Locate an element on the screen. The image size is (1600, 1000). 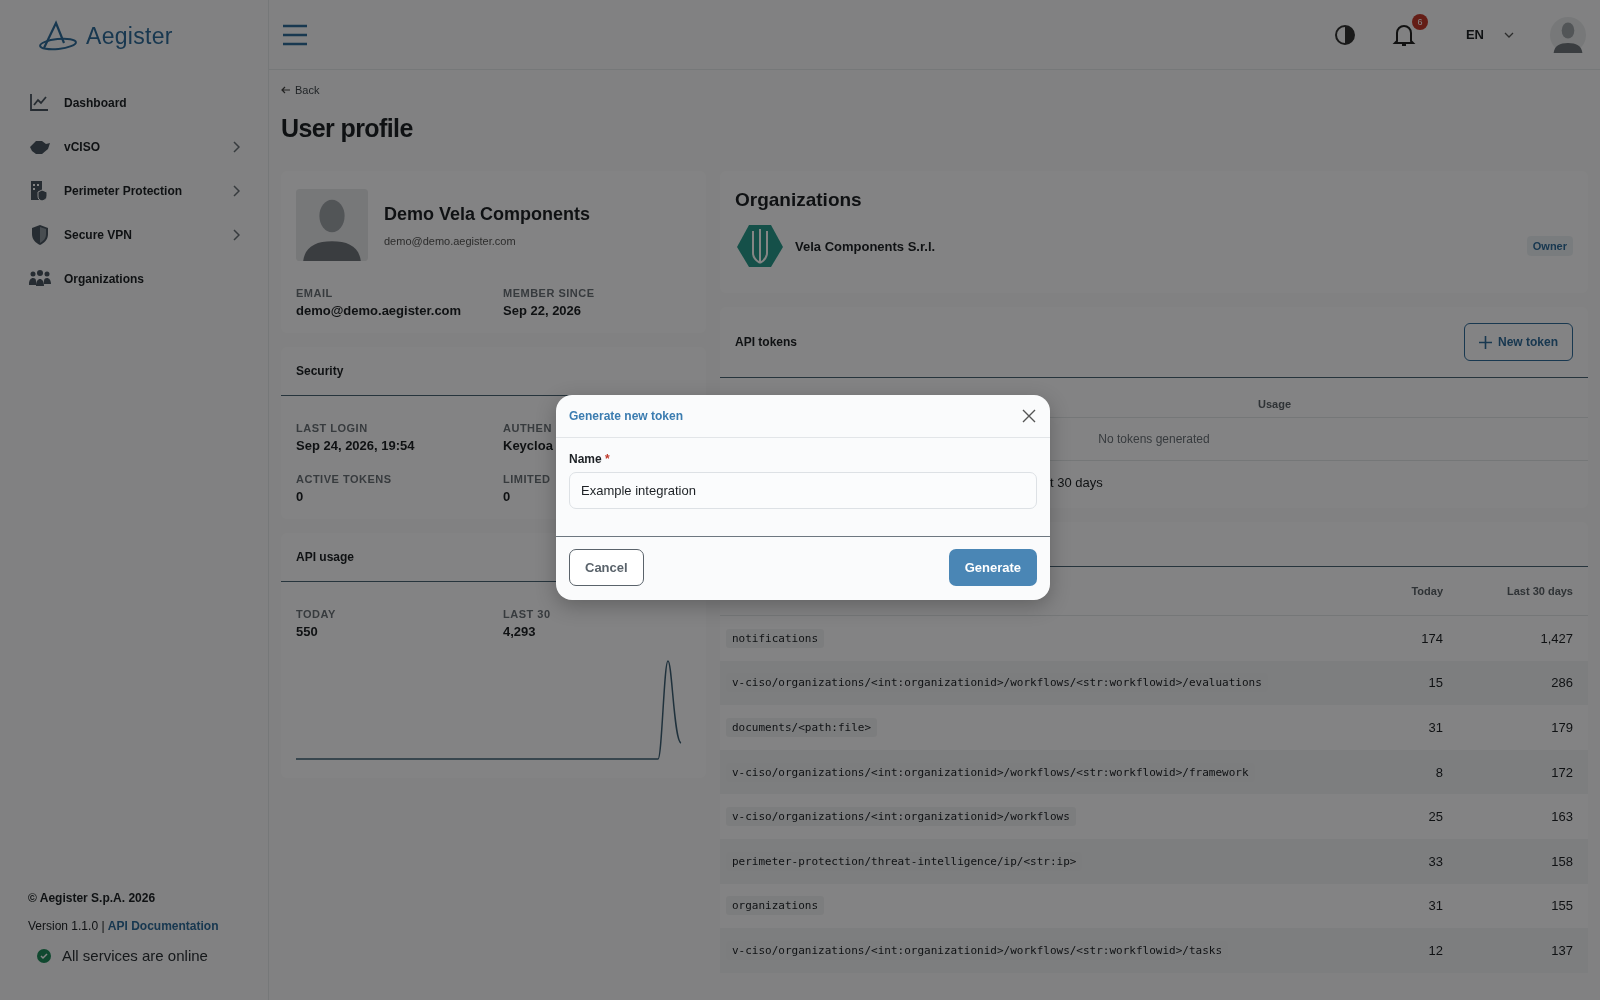
dialog-title: Generate new token is located at coordinates (626, 416).